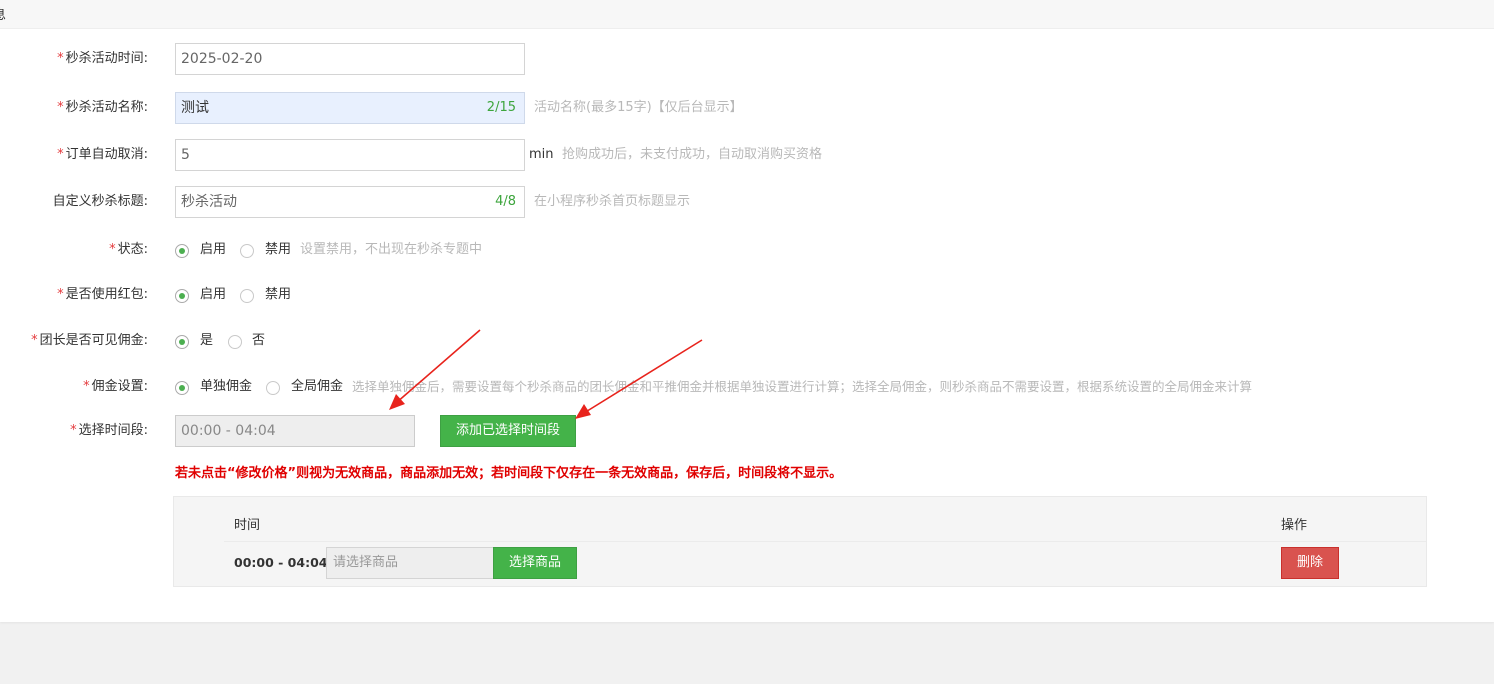 This screenshot has height=684, width=1494. What do you see at coordinates (213, 250) in the screenshot?
I see `status-enable-label: 启用` at bounding box center [213, 250].